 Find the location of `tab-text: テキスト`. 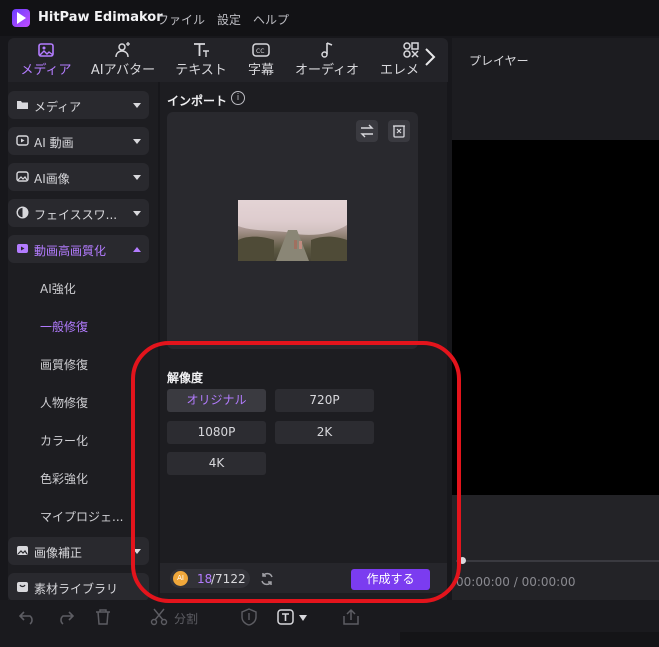

tab-text: テキスト is located at coordinates (201, 60).